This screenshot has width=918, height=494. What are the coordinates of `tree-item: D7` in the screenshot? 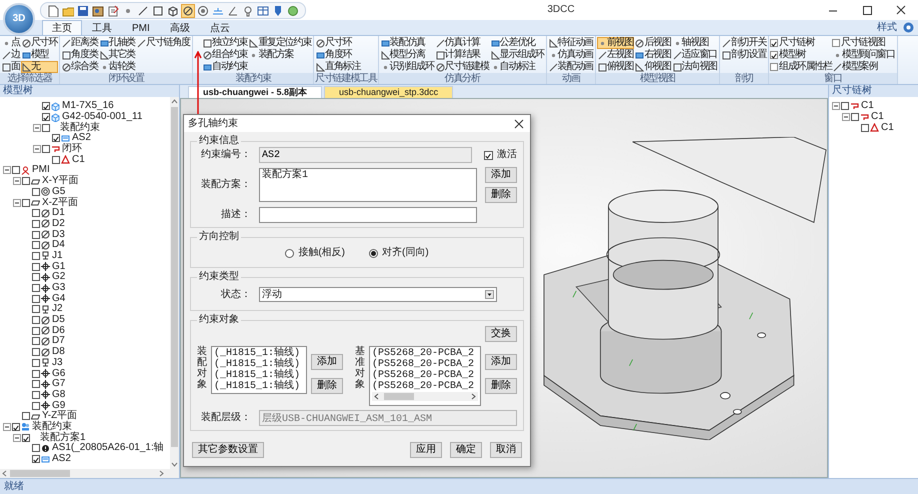 It's located at (58, 341).